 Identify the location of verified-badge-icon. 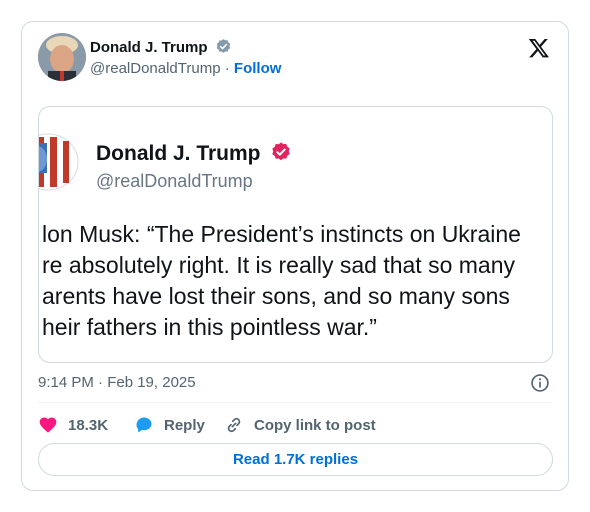
(223, 48).